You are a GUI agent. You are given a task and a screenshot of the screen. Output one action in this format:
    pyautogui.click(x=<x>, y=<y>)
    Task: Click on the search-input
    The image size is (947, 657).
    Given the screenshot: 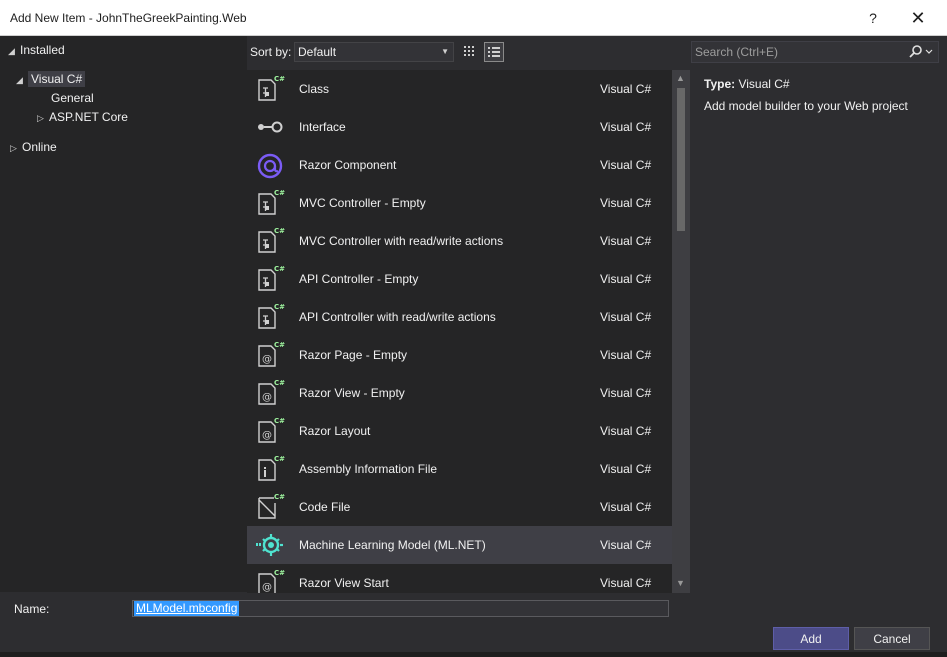 What is the action you would take?
    pyautogui.click(x=797, y=52)
    